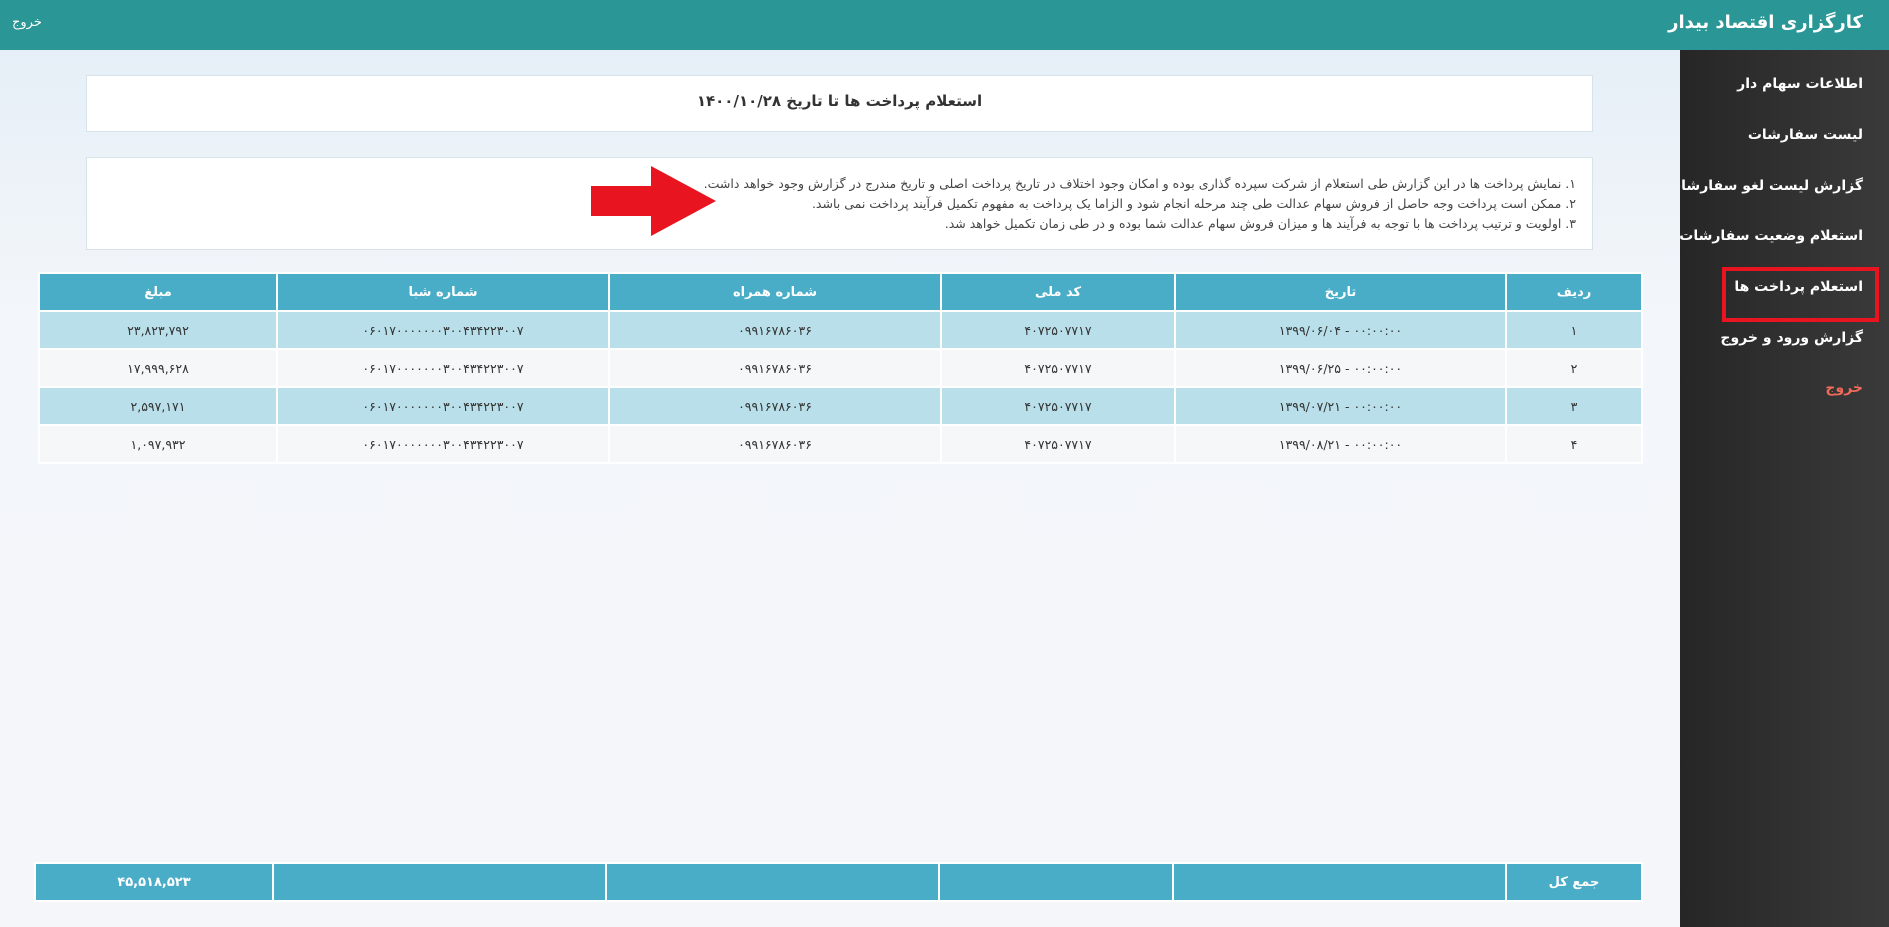  Describe the element at coordinates (1574, 368) in the screenshot. I see `cell-row-number: ۲` at that location.